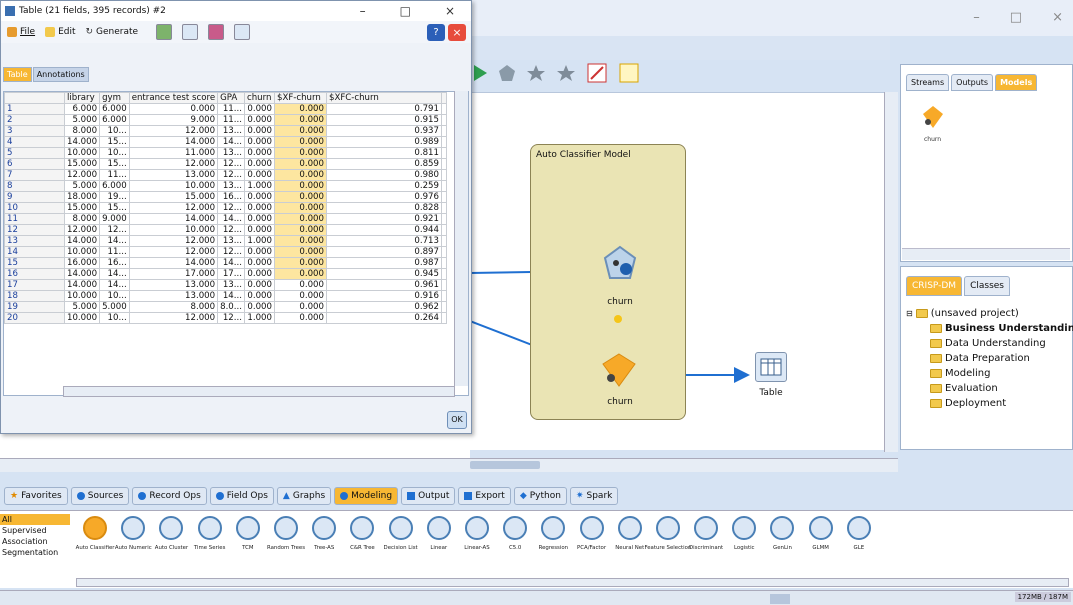  What do you see at coordinates (744, 533) in the screenshot?
I see `palette-node: Logistic` at bounding box center [744, 533].